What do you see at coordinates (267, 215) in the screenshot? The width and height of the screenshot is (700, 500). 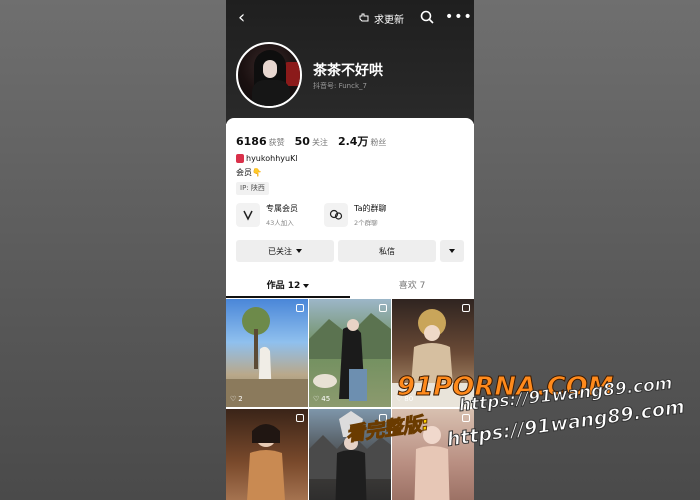 I see `membership-entry: 专属会员 43人加入` at bounding box center [267, 215].